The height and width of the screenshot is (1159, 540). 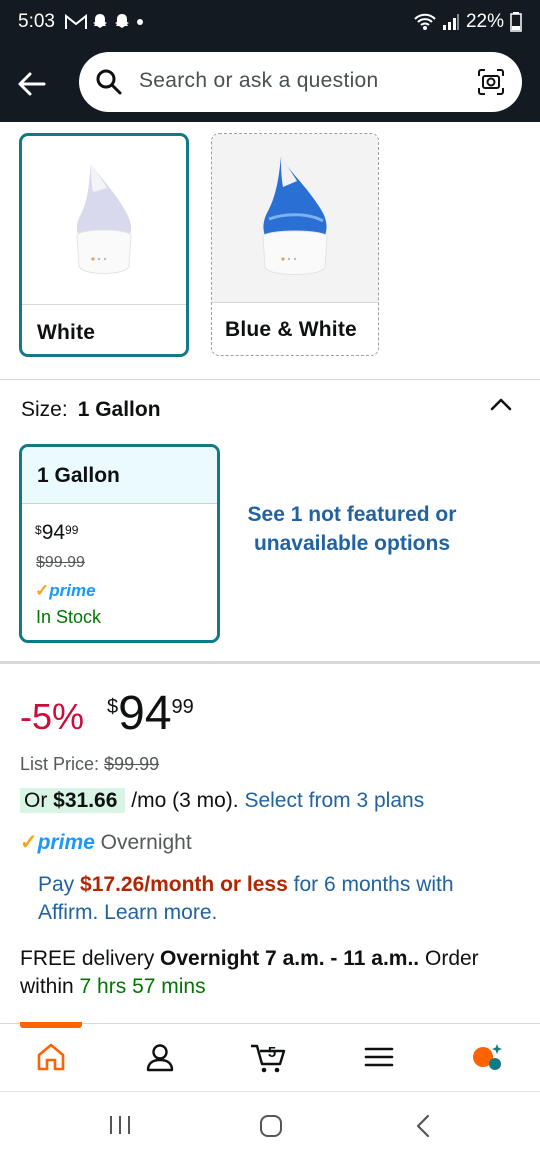 What do you see at coordinates (291, 329) in the screenshot?
I see `swatch-label-blue-white: Blue & White` at bounding box center [291, 329].